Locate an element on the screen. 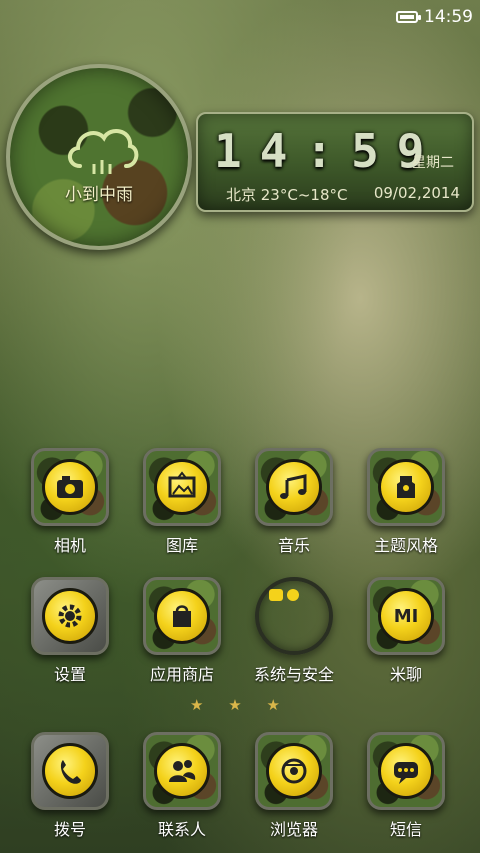 Image resolution: width=480 pixels, height=853 pixels. gear-icon is located at coordinates (70, 616).